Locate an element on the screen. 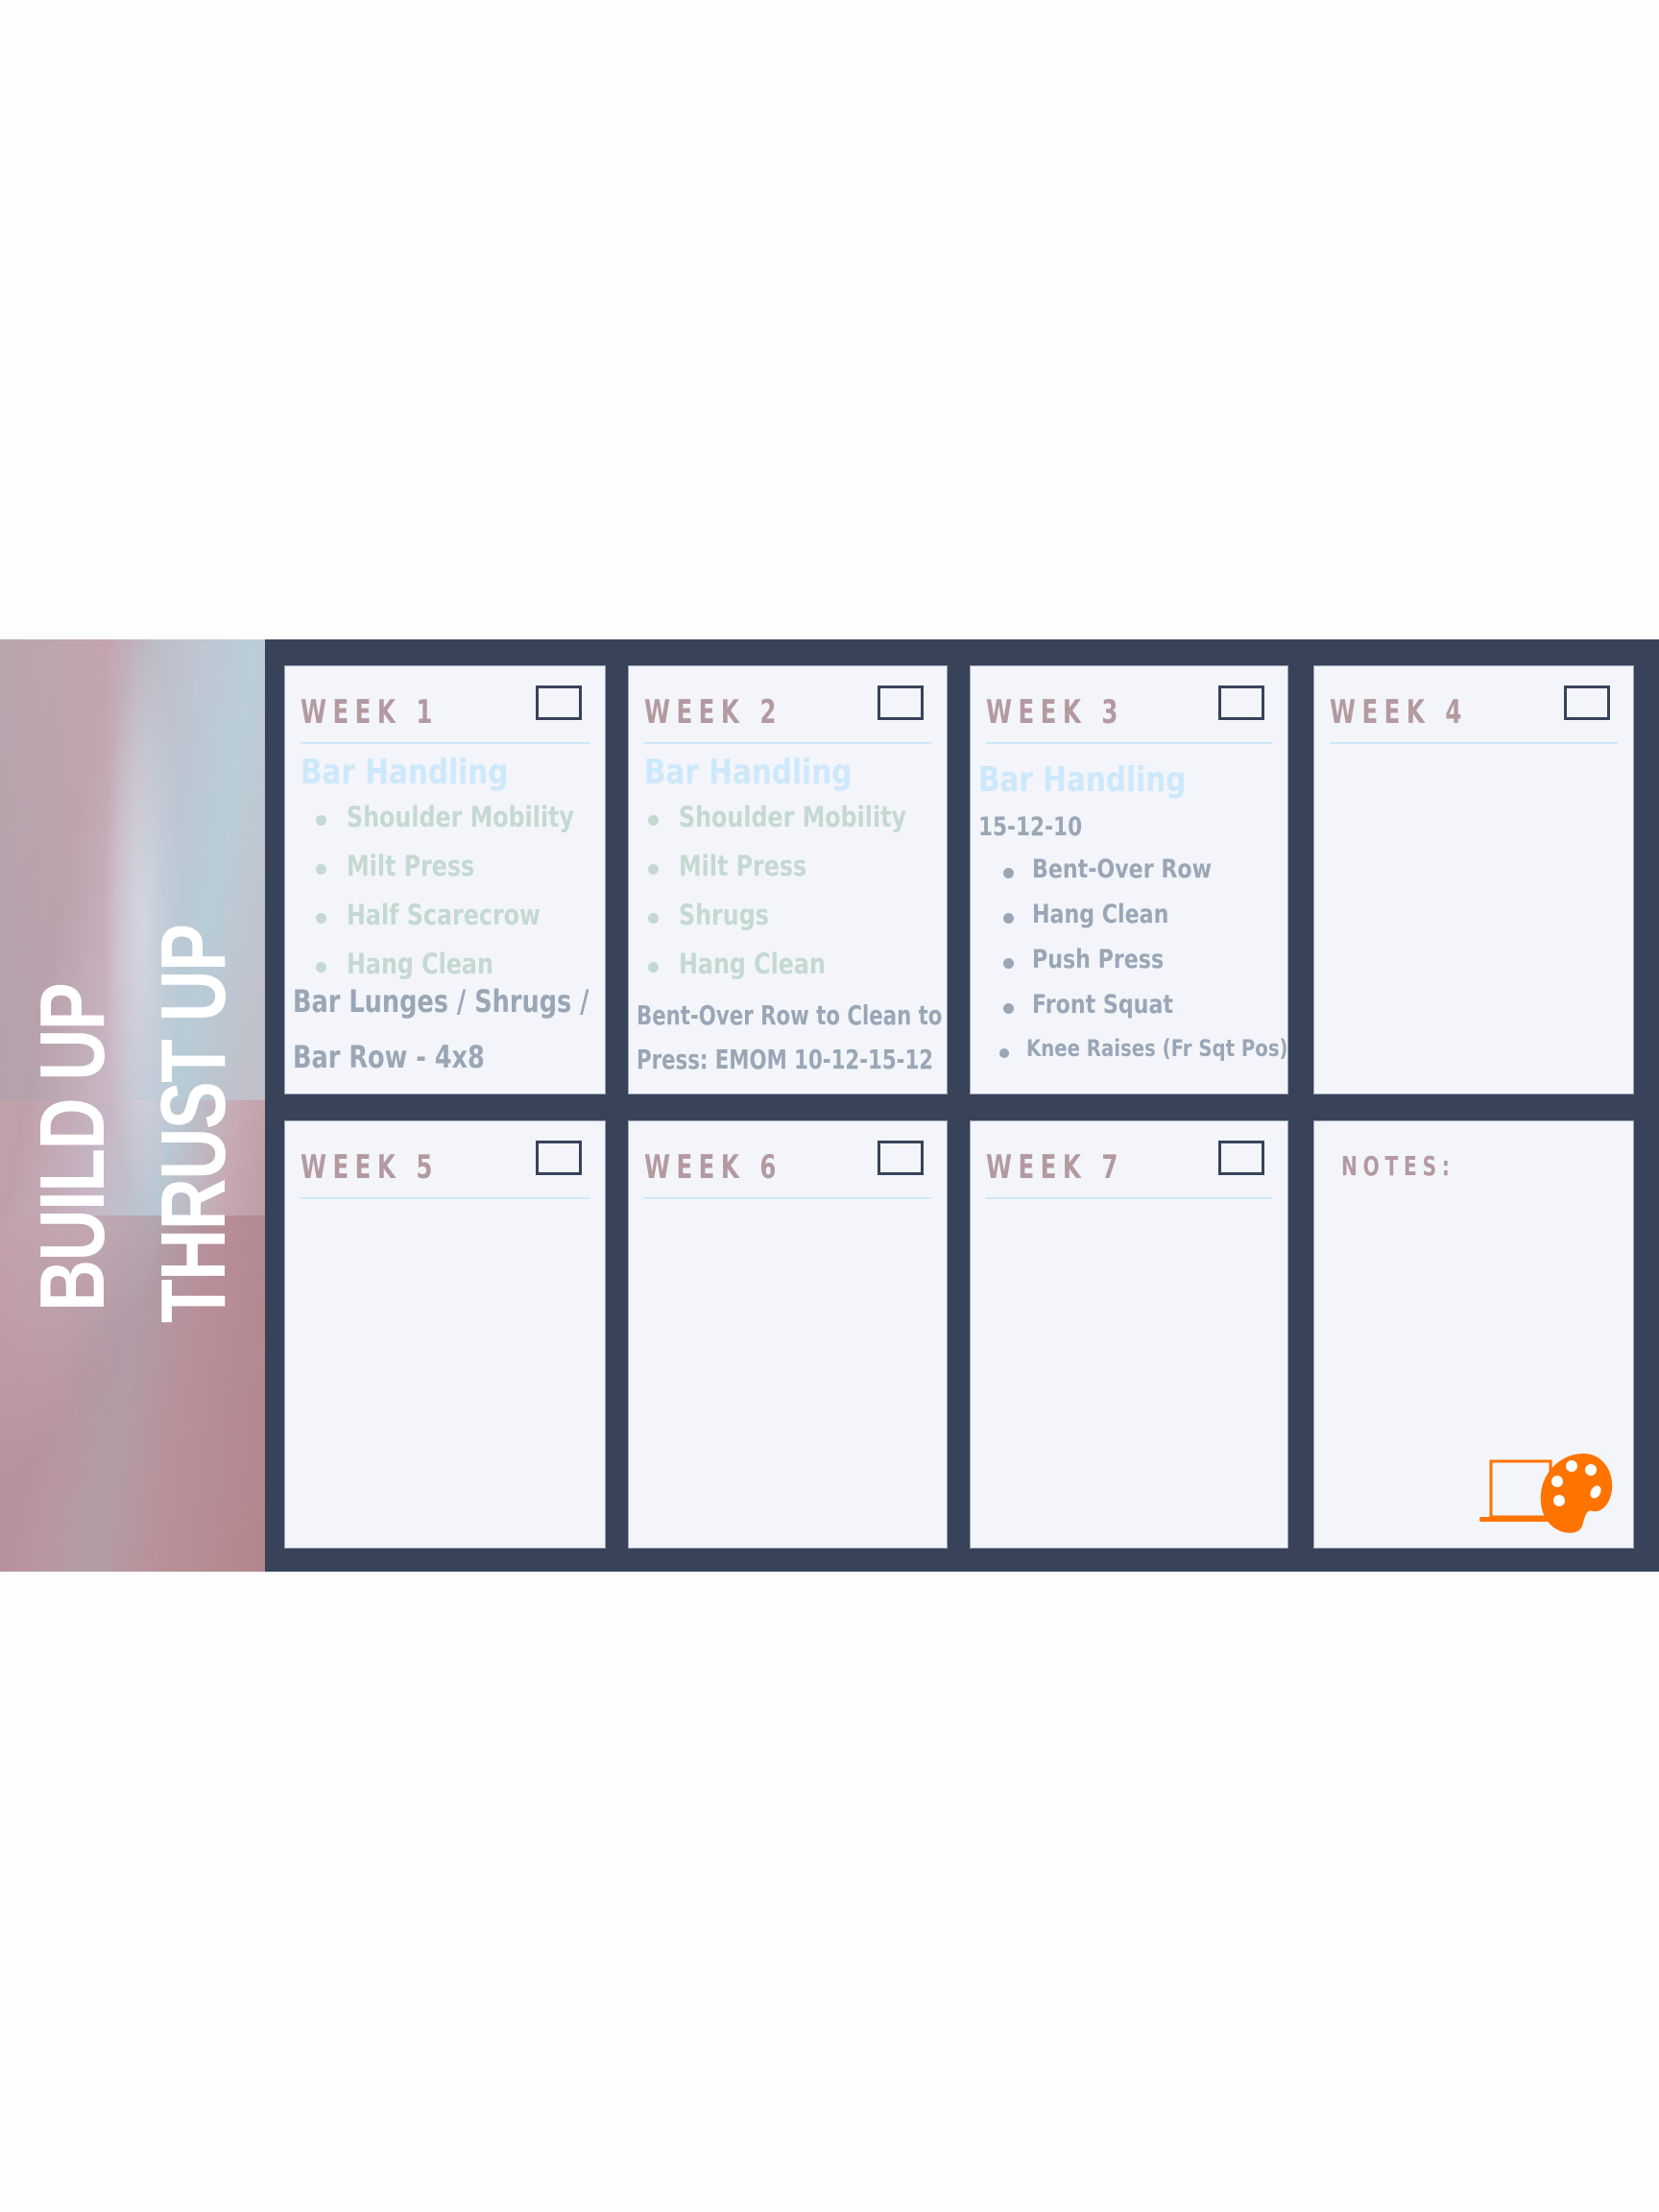 The image size is (1659, 2212). week-card-6: WEEK 6 is located at coordinates (788, 1334).